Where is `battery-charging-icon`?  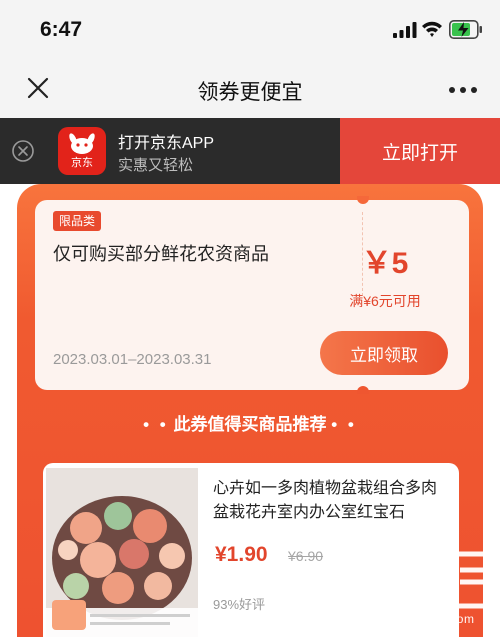
battery-charging-icon is located at coordinates (465, 29).